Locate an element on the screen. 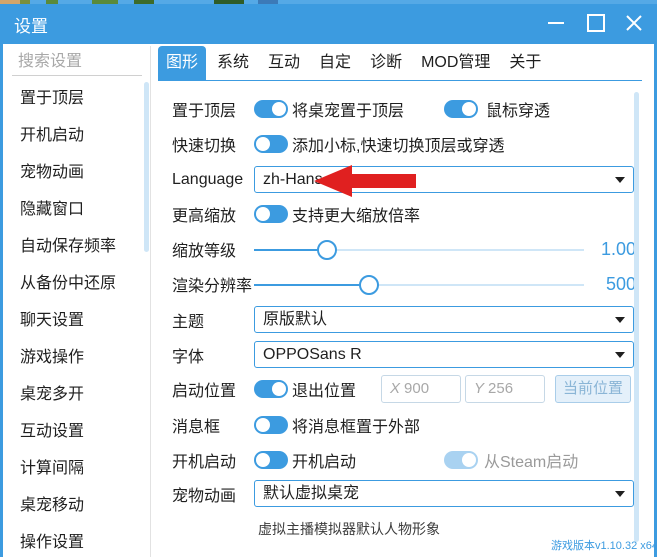 The height and width of the screenshot is (557, 657). close-icon is located at coordinates (634, 23).